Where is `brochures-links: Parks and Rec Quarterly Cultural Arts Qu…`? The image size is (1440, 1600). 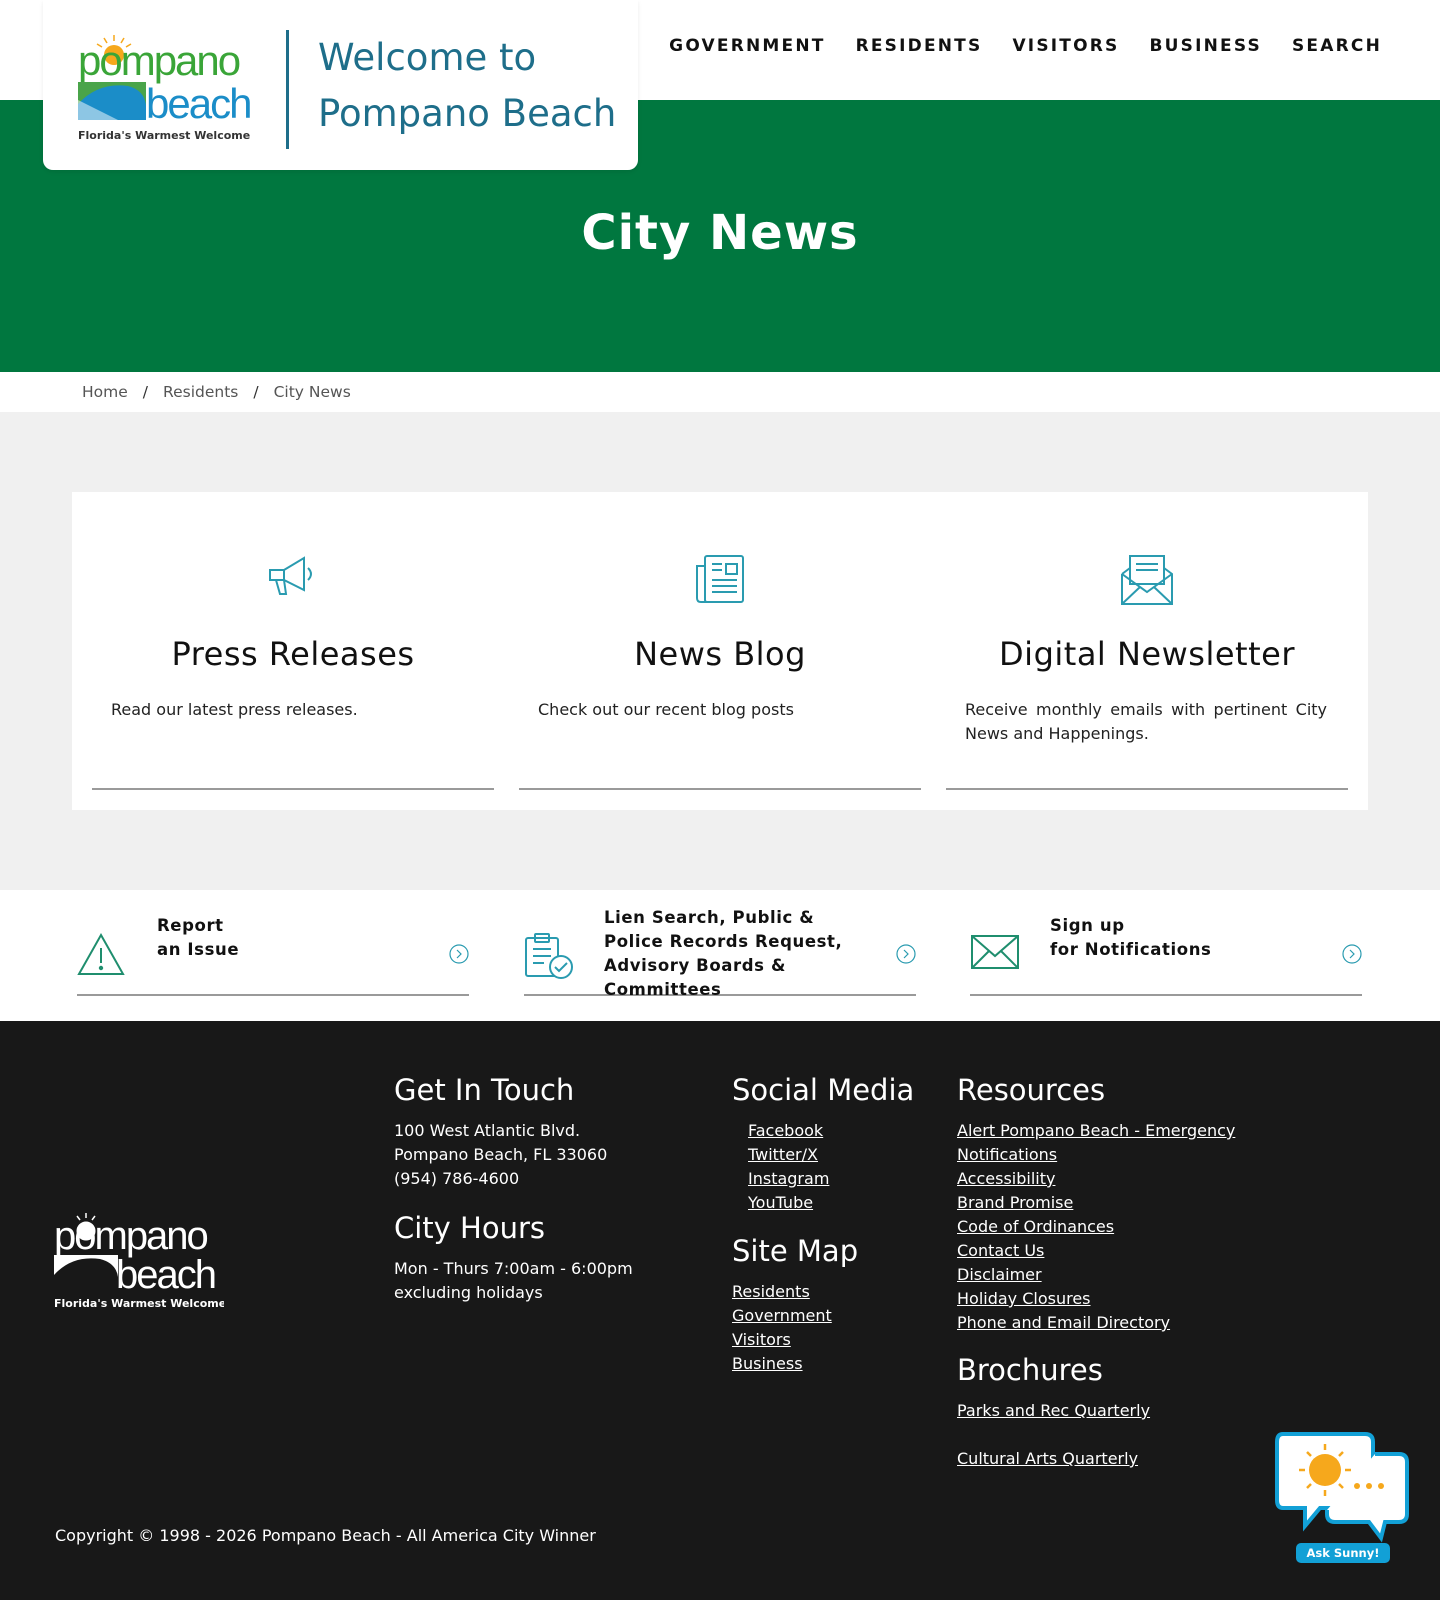 brochures-links: Parks and Rec Quarterly Cultural Arts Qu… is located at coordinates (1053, 1435).